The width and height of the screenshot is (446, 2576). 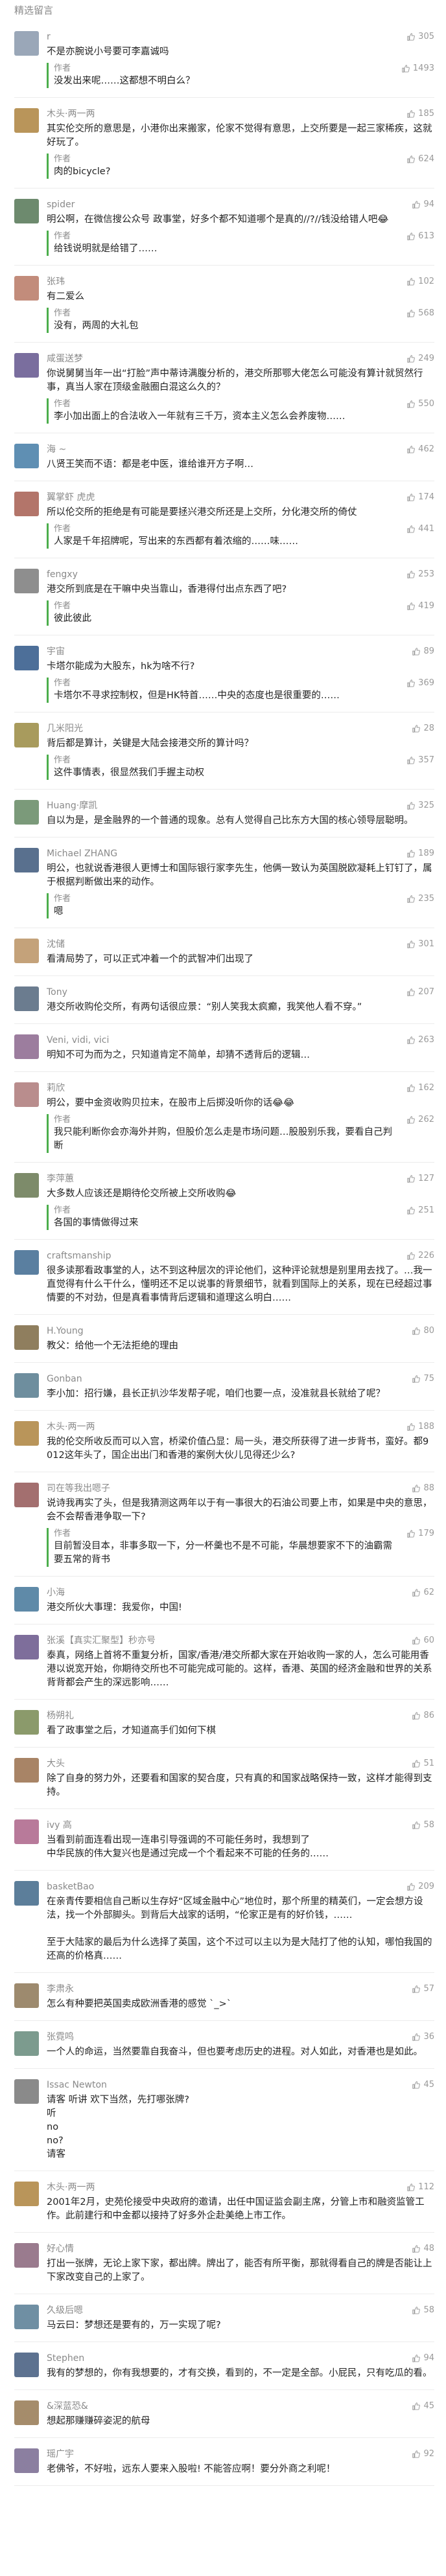 What do you see at coordinates (420, 404) in the screenshot?
I see `reply-like-button: 550` at bounding box center [420, 404].